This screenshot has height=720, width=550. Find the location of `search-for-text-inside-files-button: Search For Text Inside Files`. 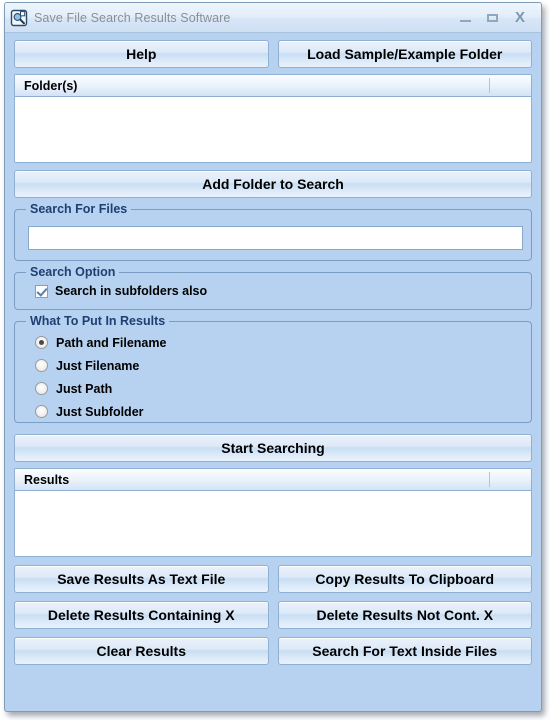

search-for-text-inside-files-button: Search For Text Inside Files is located at coordinates (404, 651).